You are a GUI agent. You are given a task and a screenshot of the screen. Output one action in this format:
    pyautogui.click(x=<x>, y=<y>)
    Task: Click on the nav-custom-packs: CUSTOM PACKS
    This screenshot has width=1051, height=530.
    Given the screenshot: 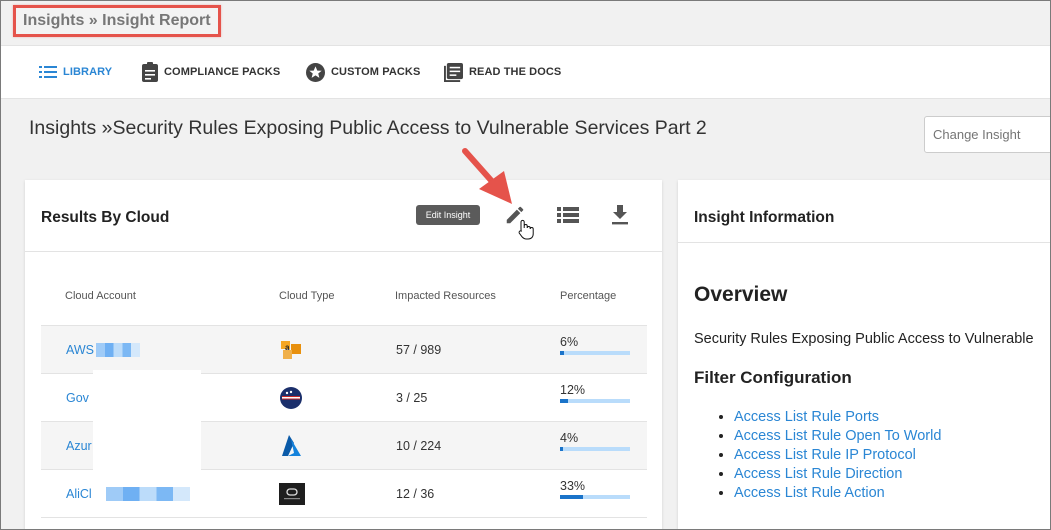 What is the action you would take?
    pyautogui.click(x=363, y=72)
    